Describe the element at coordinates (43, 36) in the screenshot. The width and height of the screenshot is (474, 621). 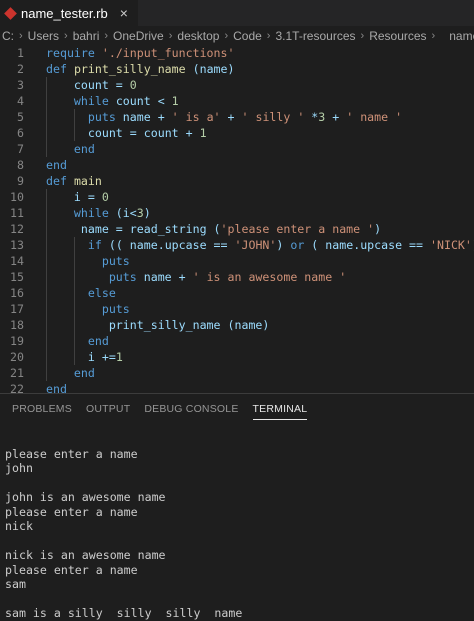
I see `breadcrumb-item: Users` at that location.